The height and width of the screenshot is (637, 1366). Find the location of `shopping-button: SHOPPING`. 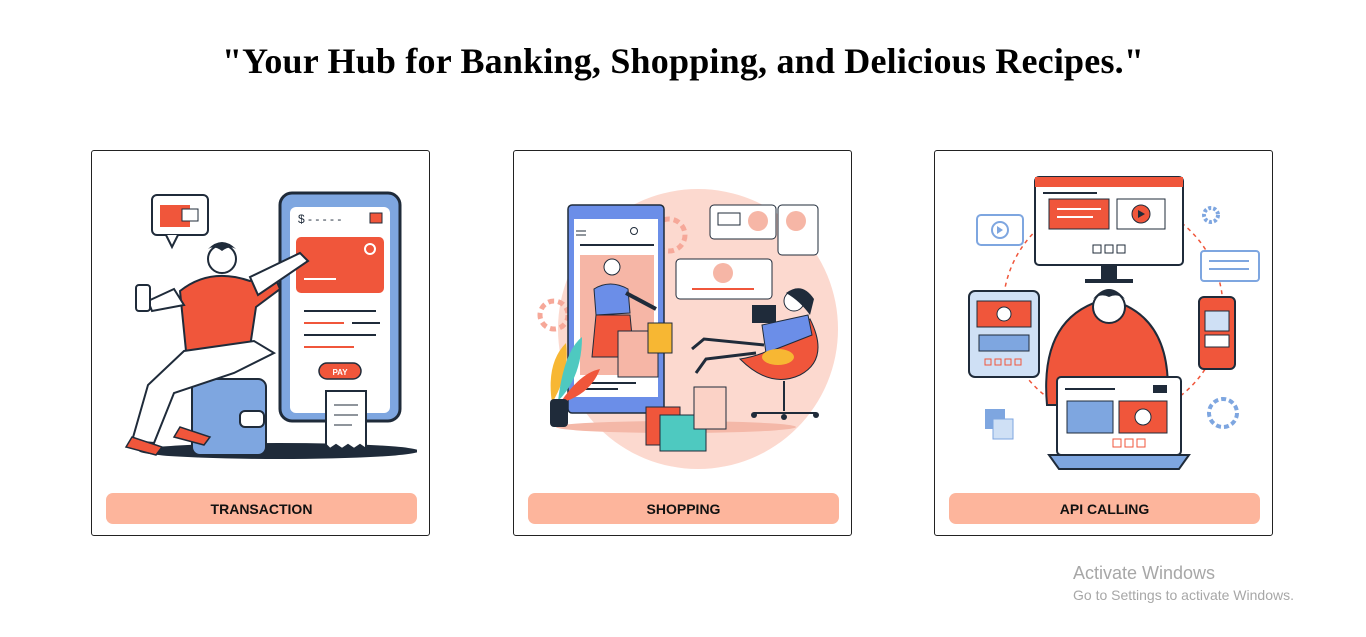

shopping-button: SHOPPING is located at coordinates (683, 508).